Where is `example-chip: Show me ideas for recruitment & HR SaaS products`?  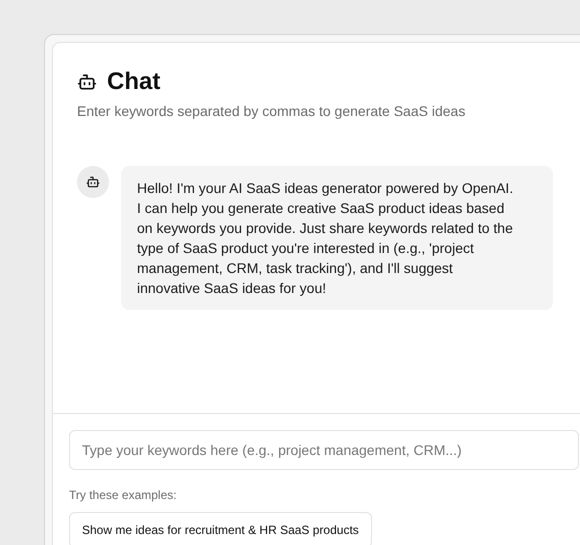
example-chip: Show me ideas for recruitment & HR SaaS products is located at coordinates (220, 528).